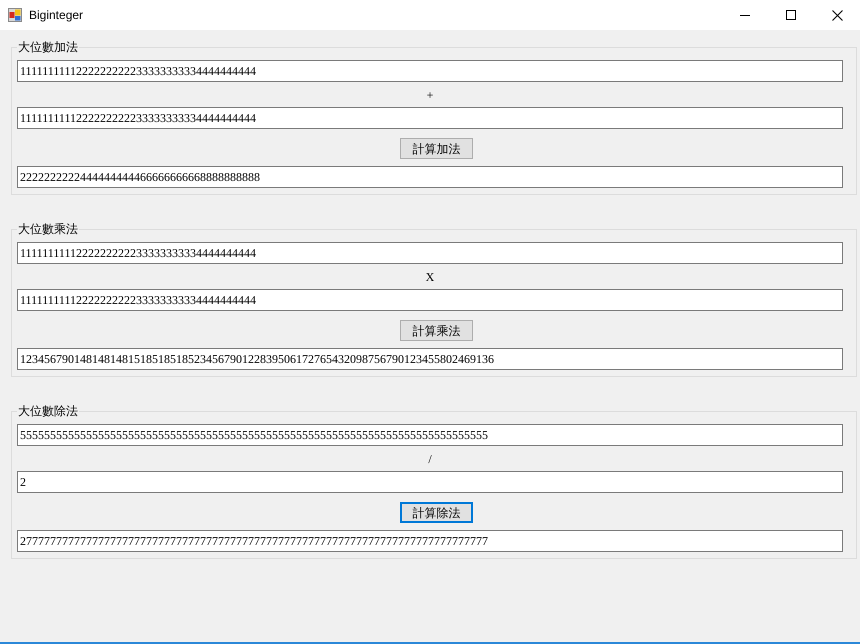 This screenshot has width=860, height=644. Describe the element at coordinates (745, 15) in the screenshot. I see `minimize-icon` at that location.